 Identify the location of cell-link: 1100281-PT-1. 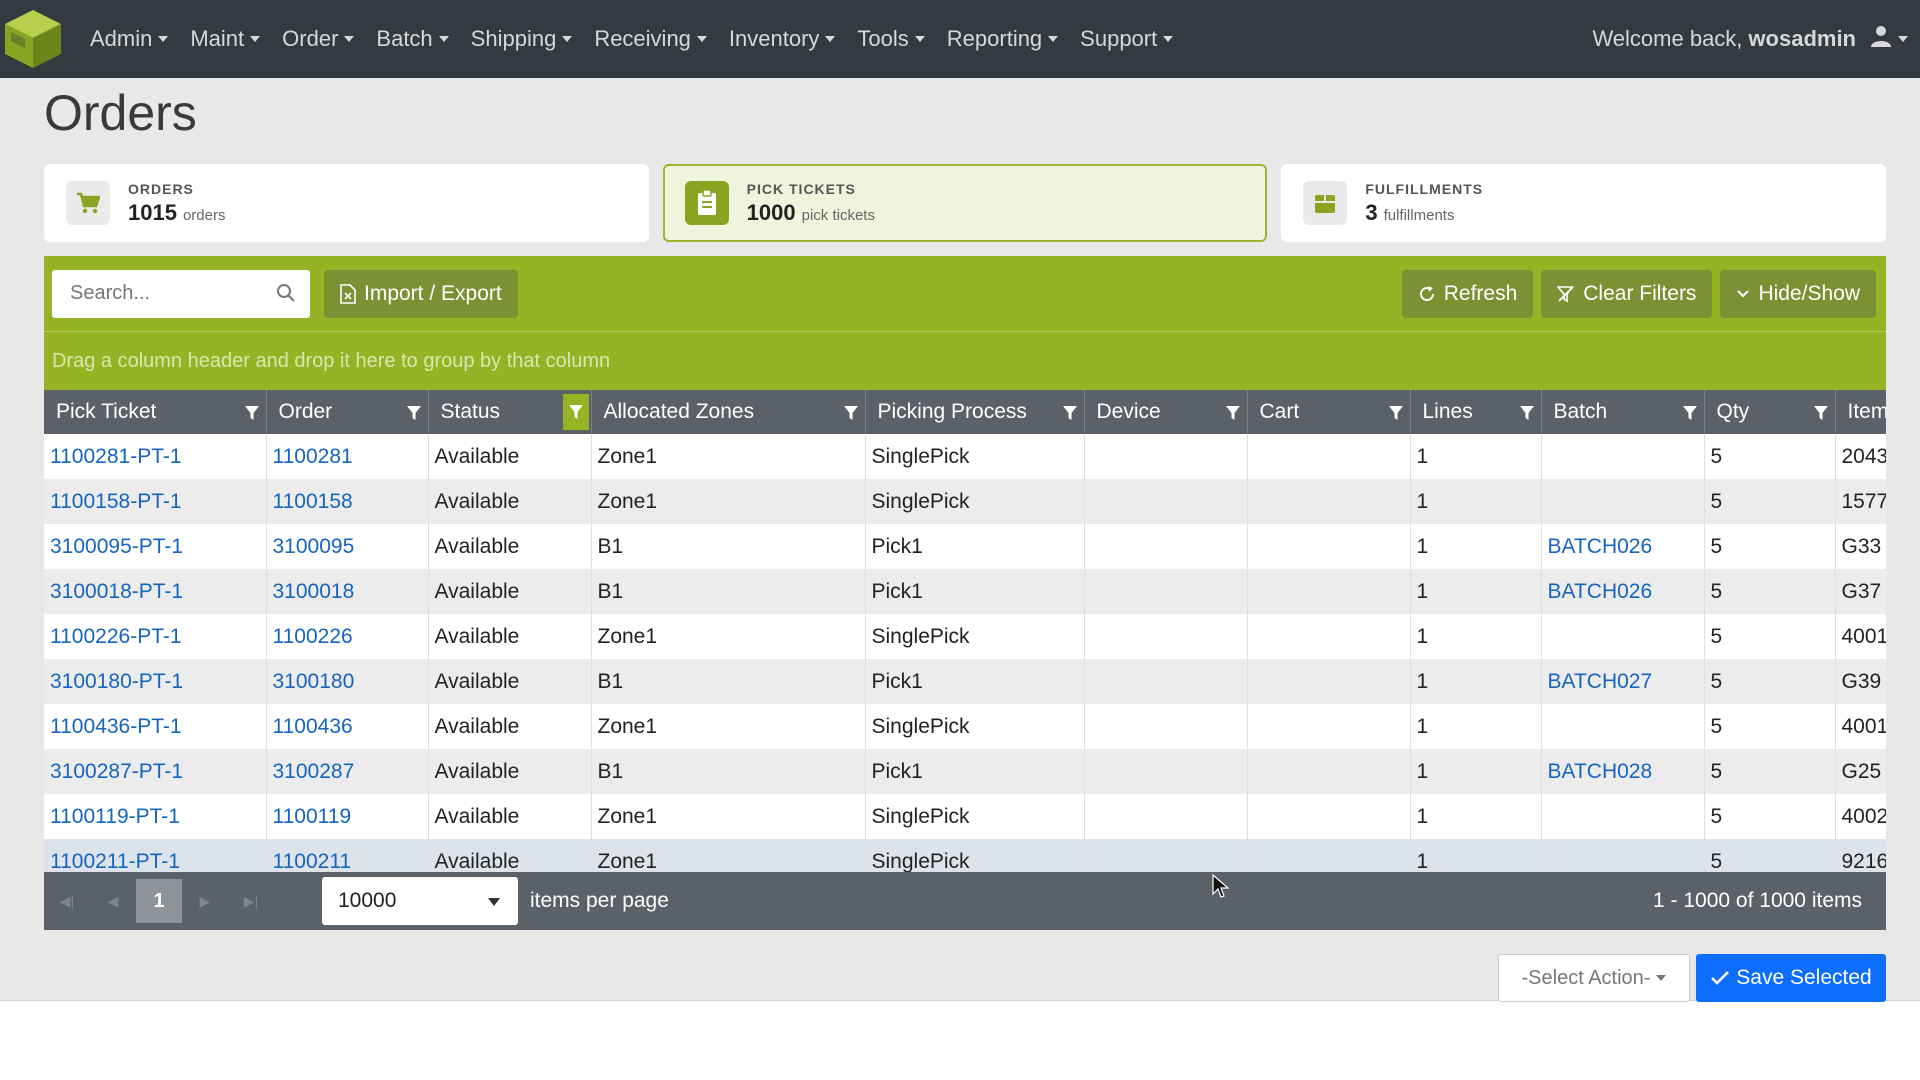
(116, 456).